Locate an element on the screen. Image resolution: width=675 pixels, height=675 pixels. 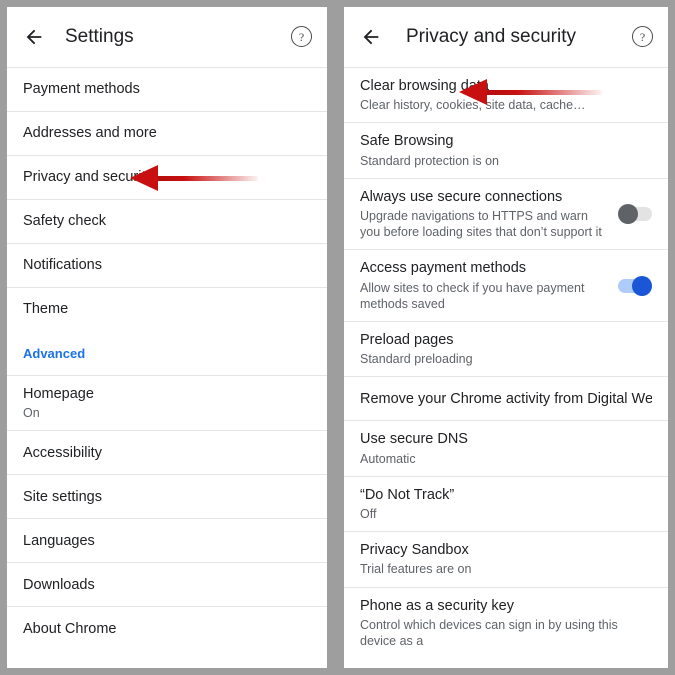
list-item-title: Access payment methods is located at coordinates (443, 268).